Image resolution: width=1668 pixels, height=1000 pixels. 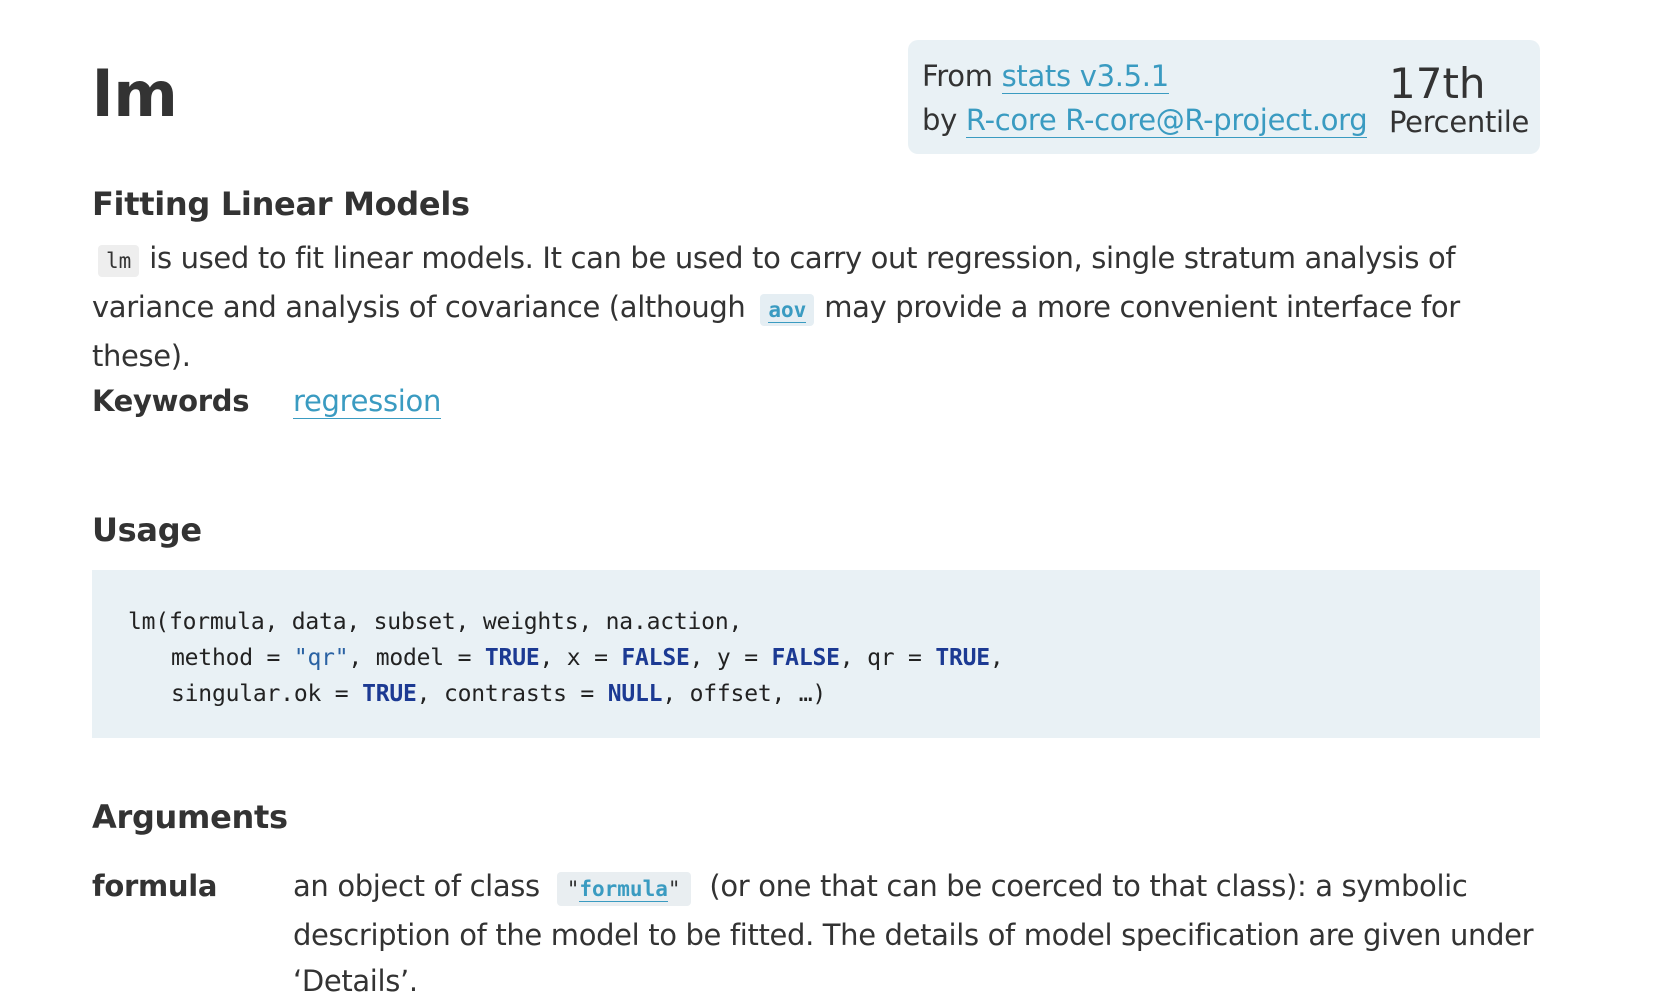 I want to click on aov-link: aov, so click(x=787, y=310).